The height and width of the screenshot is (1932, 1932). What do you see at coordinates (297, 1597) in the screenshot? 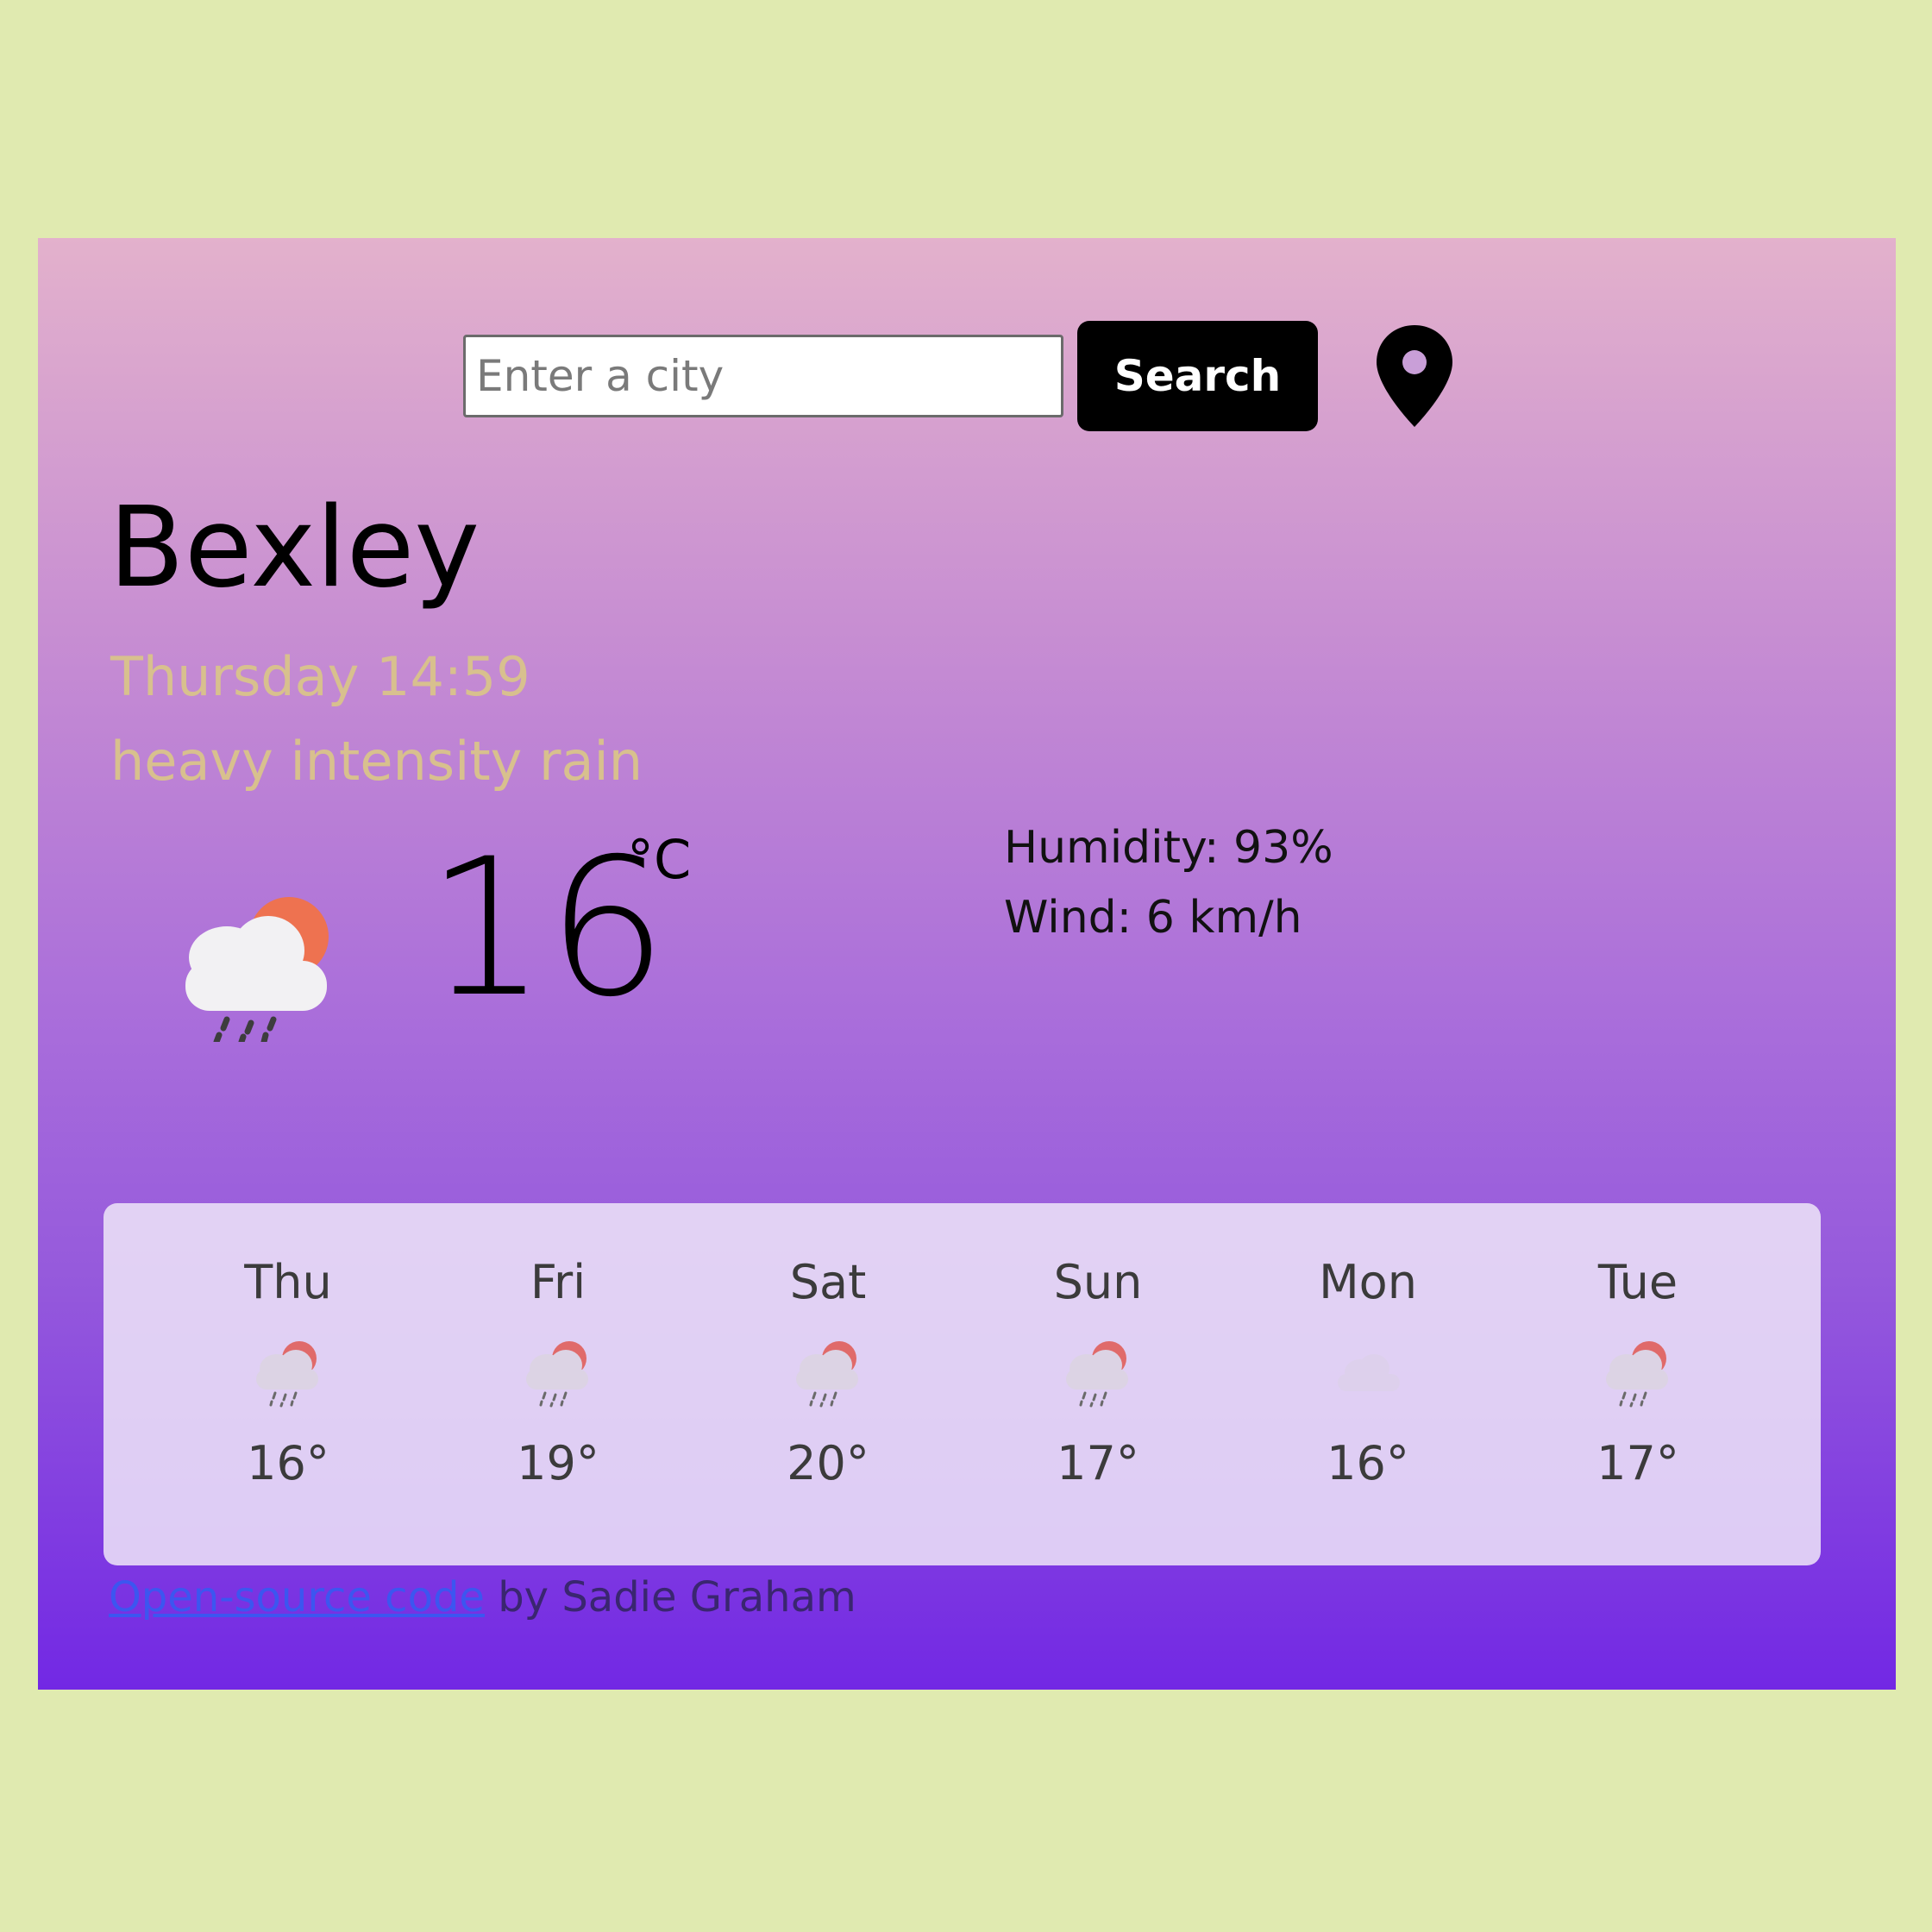
I see `open-source-code-link: Open-source code` at bounding box center [297, 1597].